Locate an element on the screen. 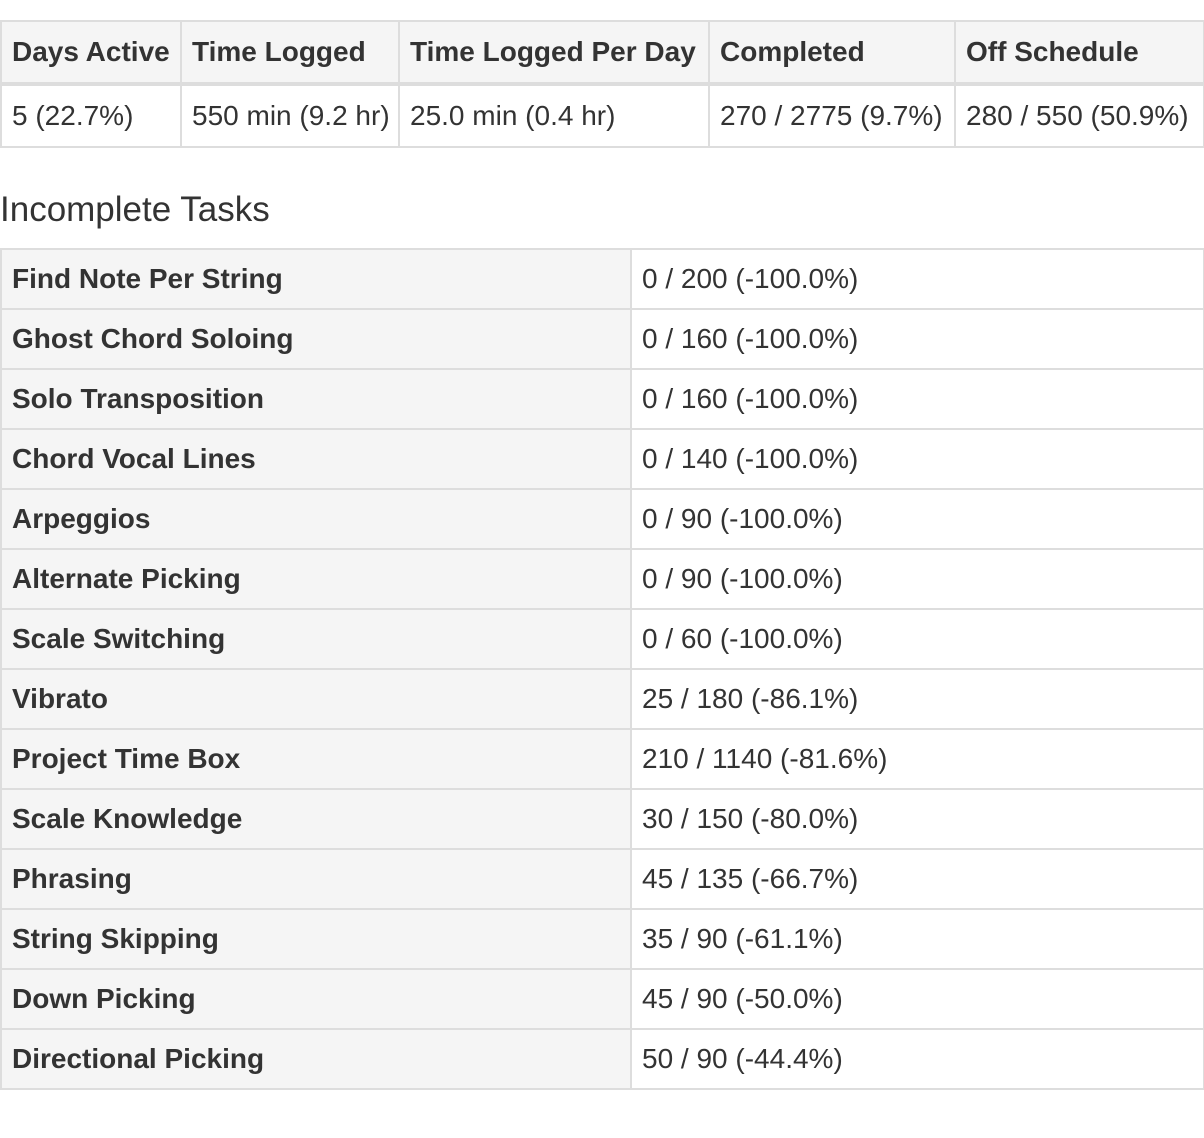 Image resolution: width=1204 pixels, height=1138 pixels. summary-value-days-active: 5 (22.7%) is located at coordinates (91, 115).